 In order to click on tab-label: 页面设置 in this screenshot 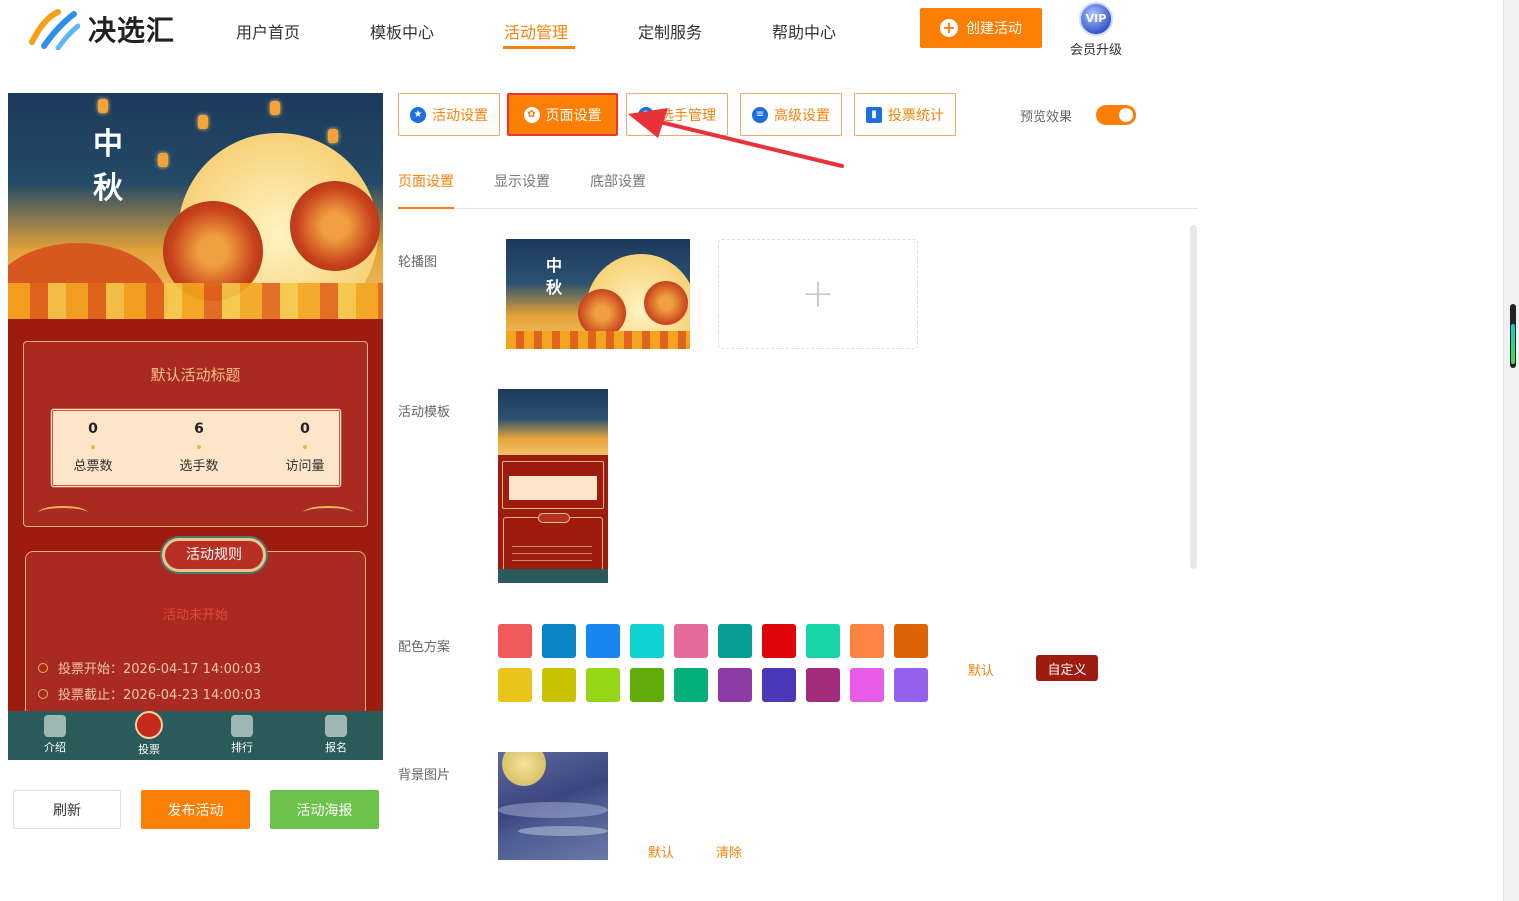, I will do `click(573, 115)`.